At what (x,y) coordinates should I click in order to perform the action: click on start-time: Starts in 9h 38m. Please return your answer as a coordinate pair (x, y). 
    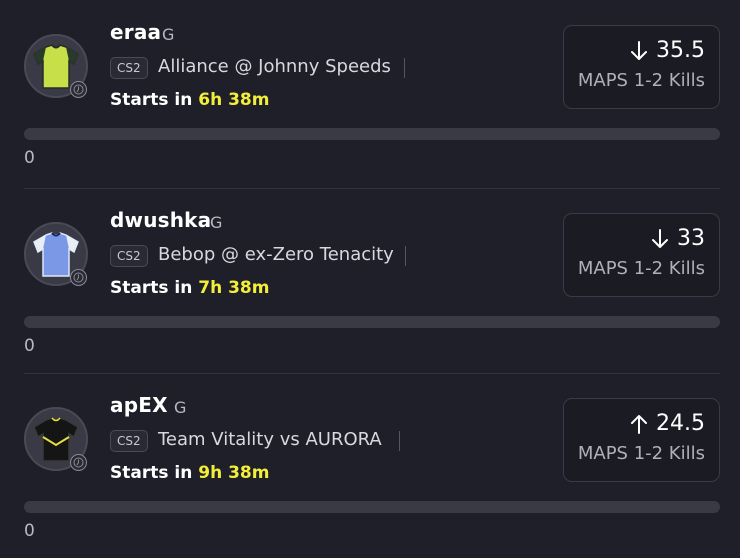
    Looking at the image, I should click on (190, 473).